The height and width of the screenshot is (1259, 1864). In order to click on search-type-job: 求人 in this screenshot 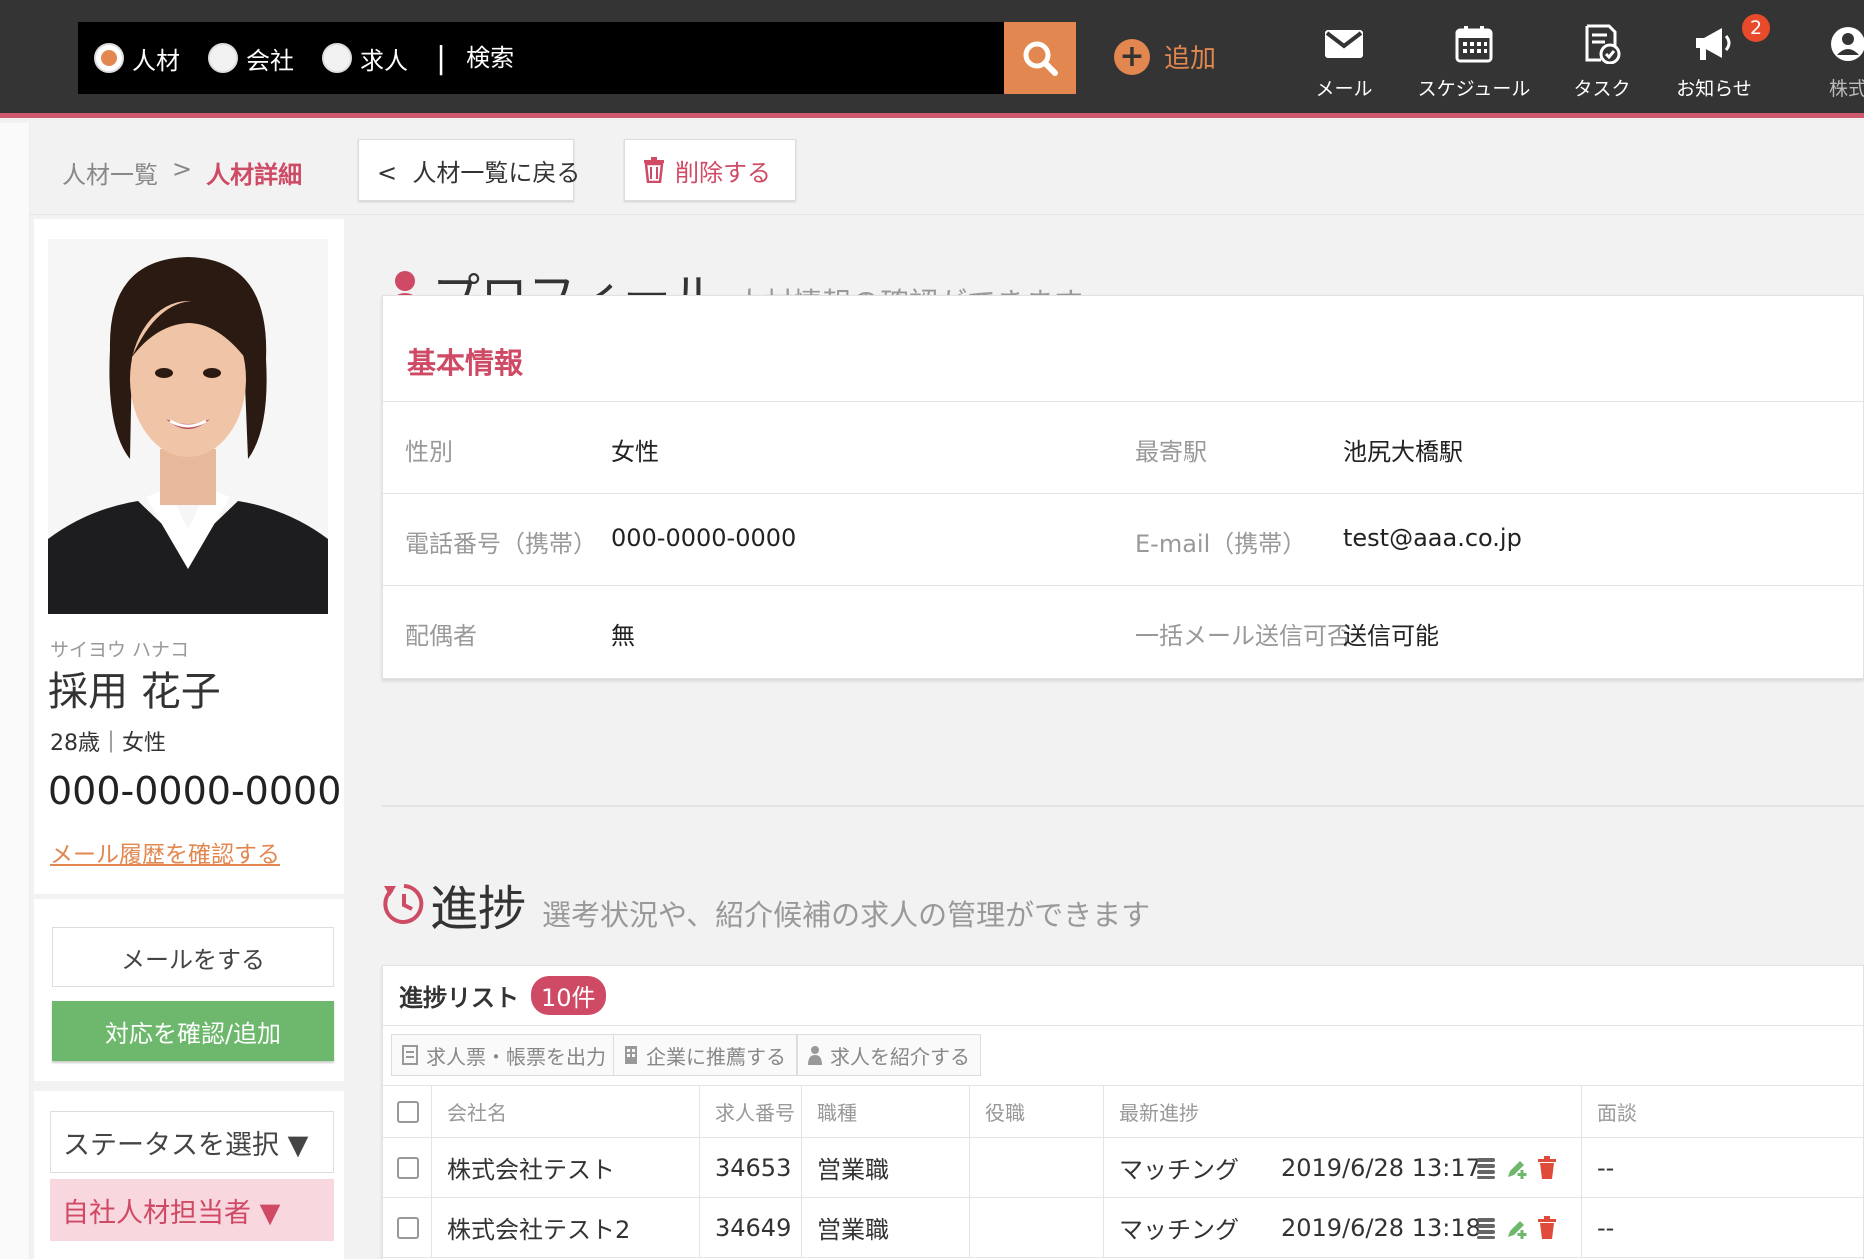, I will do `click(365, 58)`.